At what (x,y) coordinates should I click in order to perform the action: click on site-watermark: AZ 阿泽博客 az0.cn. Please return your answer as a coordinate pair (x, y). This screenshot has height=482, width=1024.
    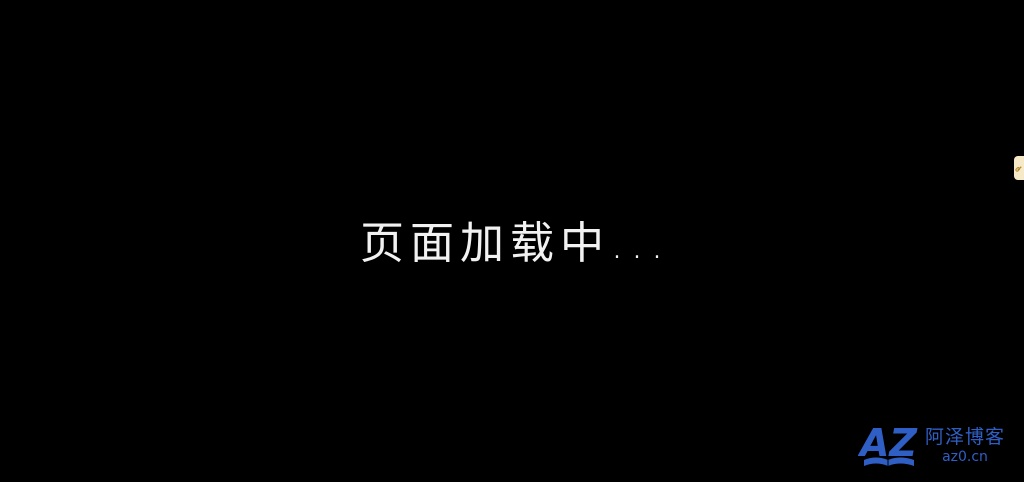
    Looking at the image, I should click on (932, 445).